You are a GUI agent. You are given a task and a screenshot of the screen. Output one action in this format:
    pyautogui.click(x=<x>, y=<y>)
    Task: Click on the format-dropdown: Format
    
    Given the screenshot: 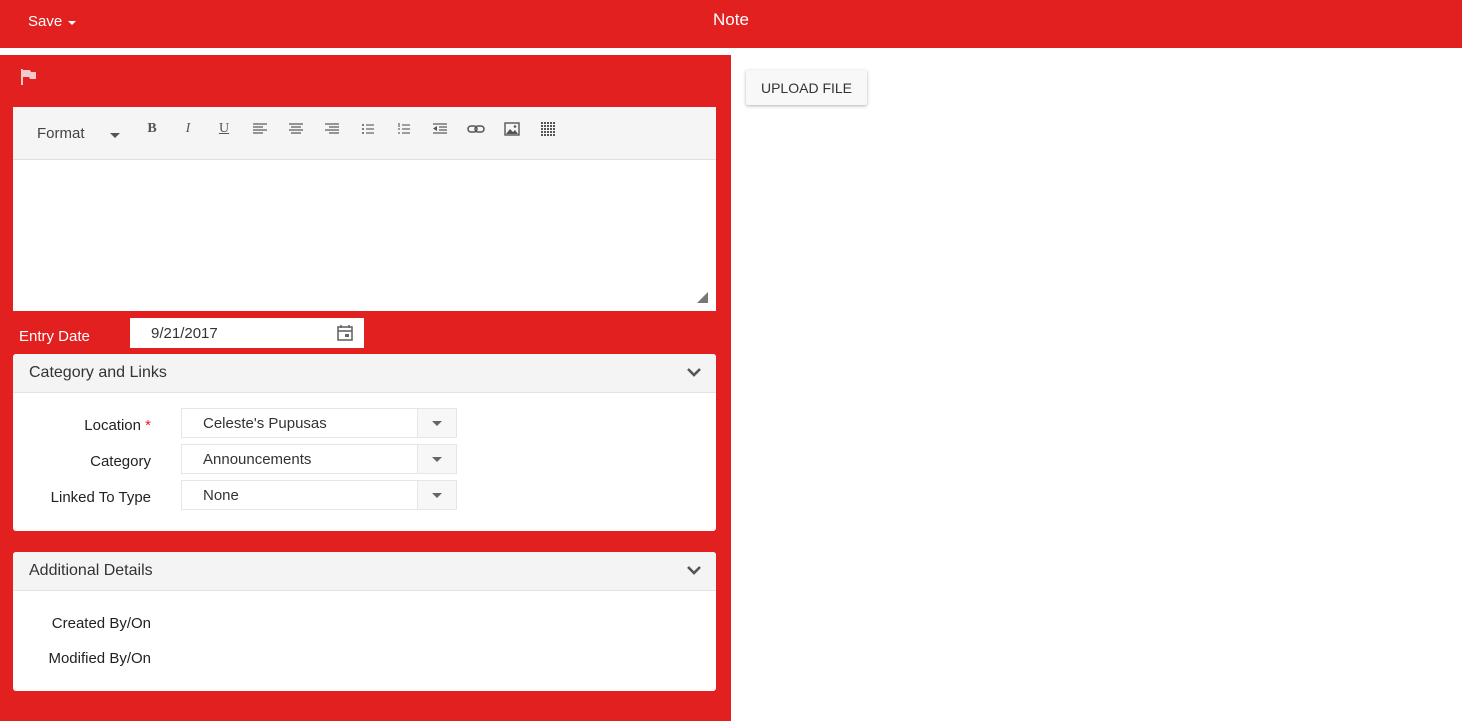 What is the action you would take?
    pyautogui.click(x=61, y=133)
    